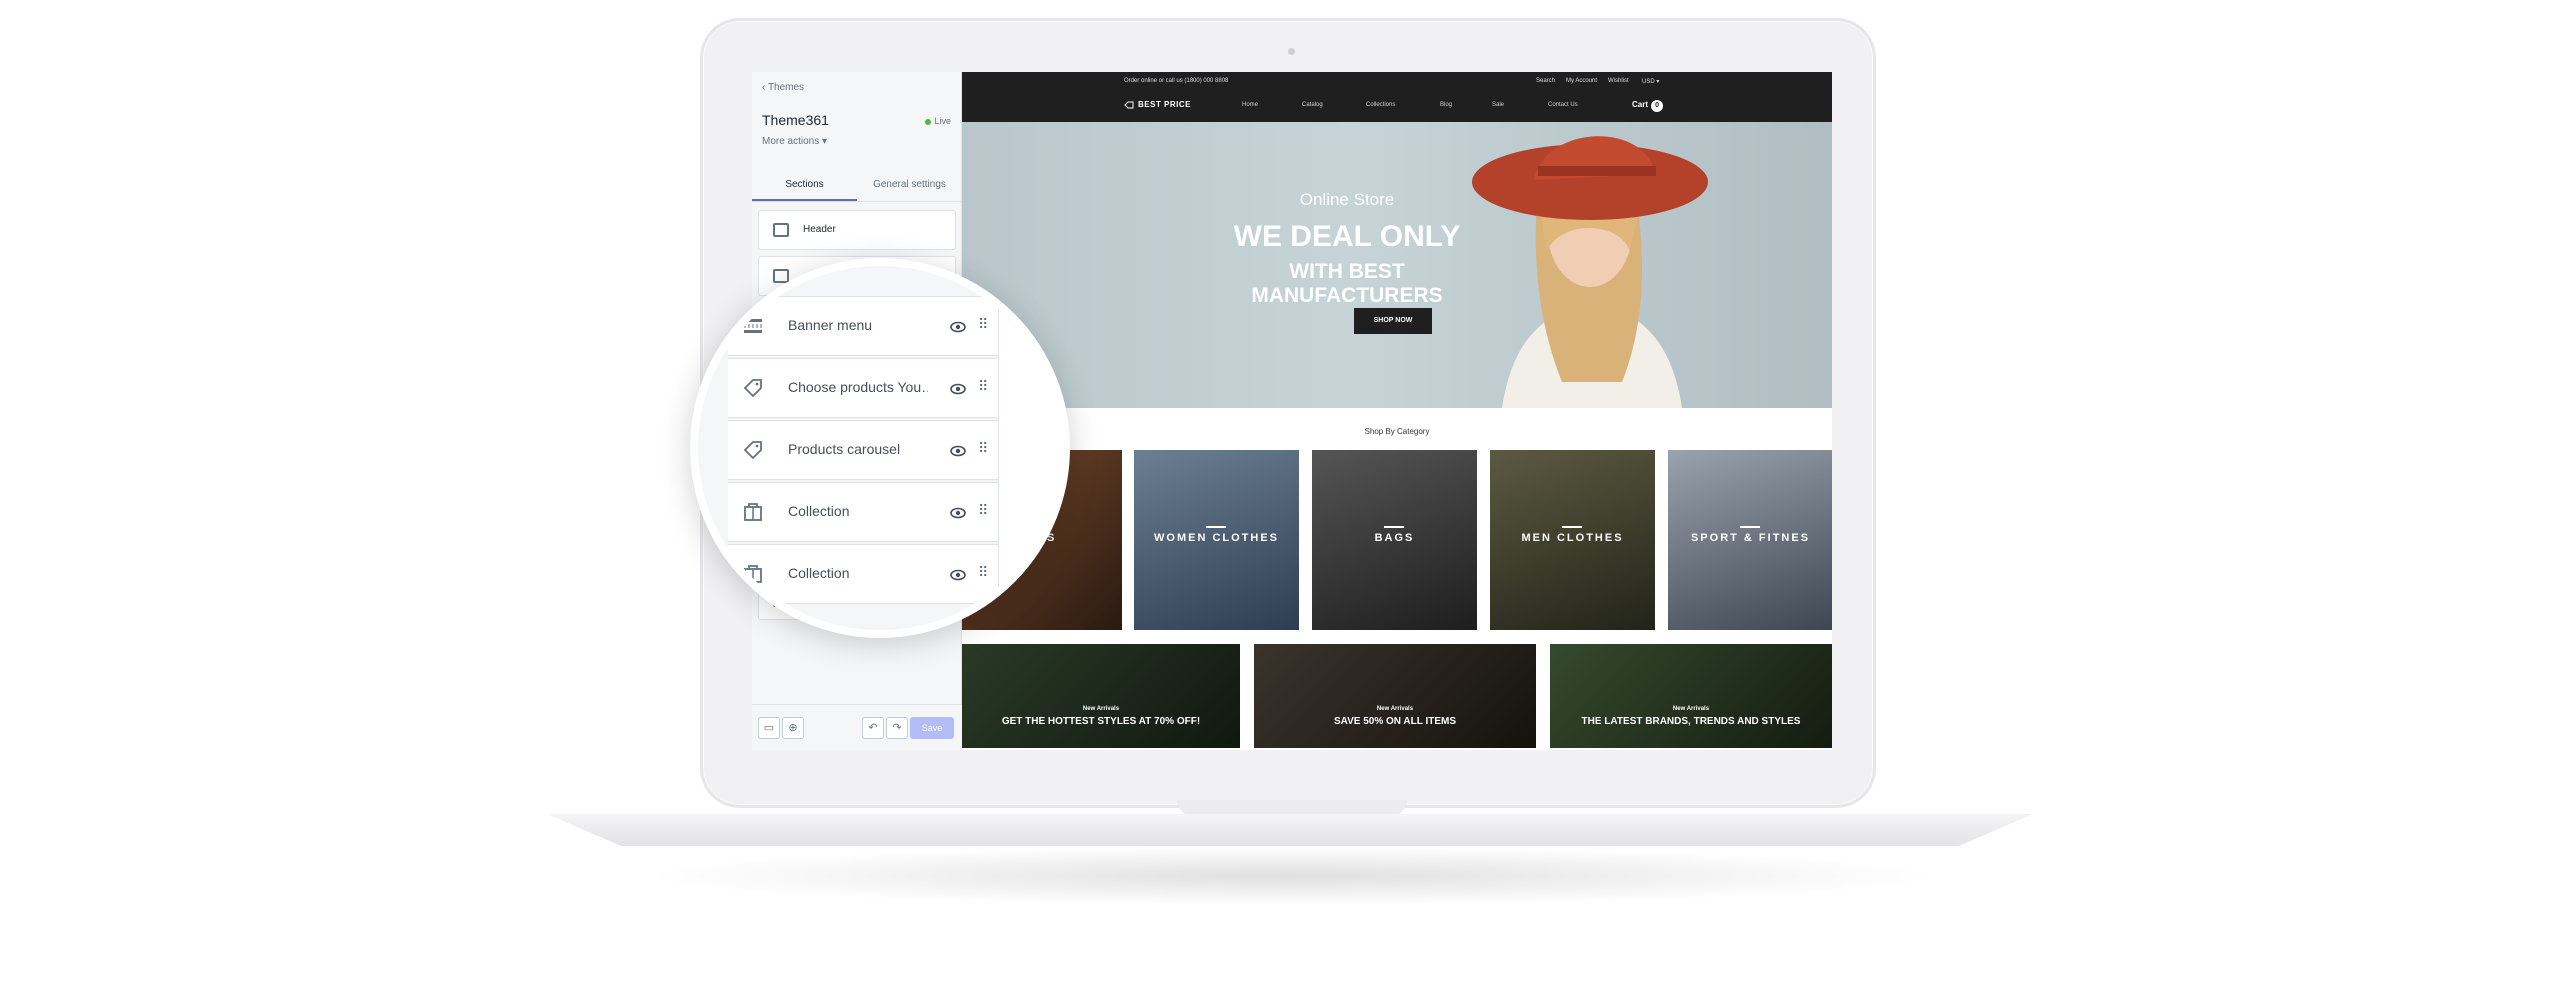  What do you see at coordinates (1395, 721) in the screenshot?
I see `promo-text: SAVE 50% ON ALL ITEMS` at bounding box center [1395, 721].